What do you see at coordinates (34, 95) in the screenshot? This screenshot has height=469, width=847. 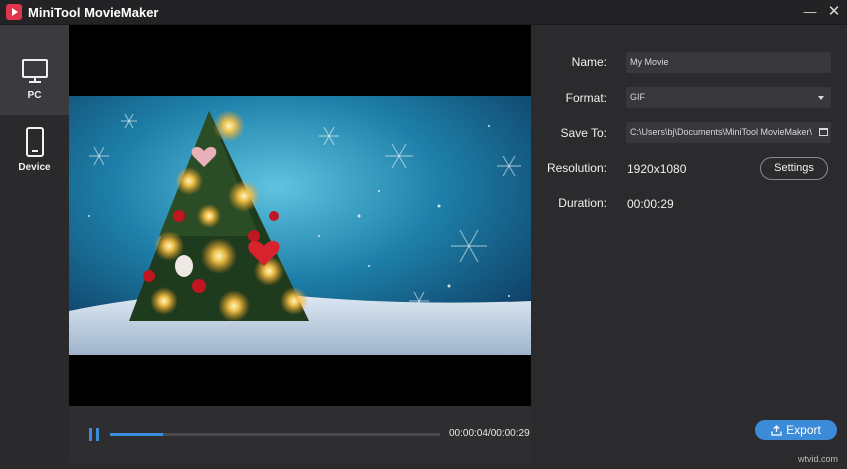 I see `sidebar-item-label: PC` at bounding box center [34, 95].